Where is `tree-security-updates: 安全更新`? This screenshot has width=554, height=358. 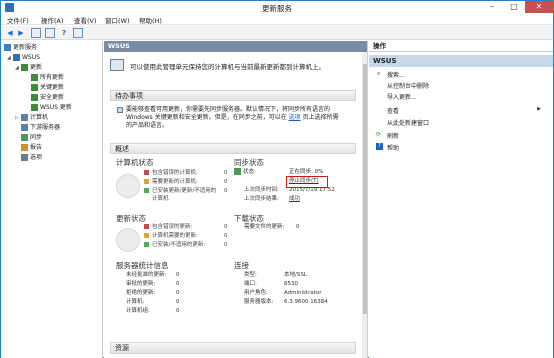 tree-security-updates: 安全更新 is located at coordinates (47, 97).